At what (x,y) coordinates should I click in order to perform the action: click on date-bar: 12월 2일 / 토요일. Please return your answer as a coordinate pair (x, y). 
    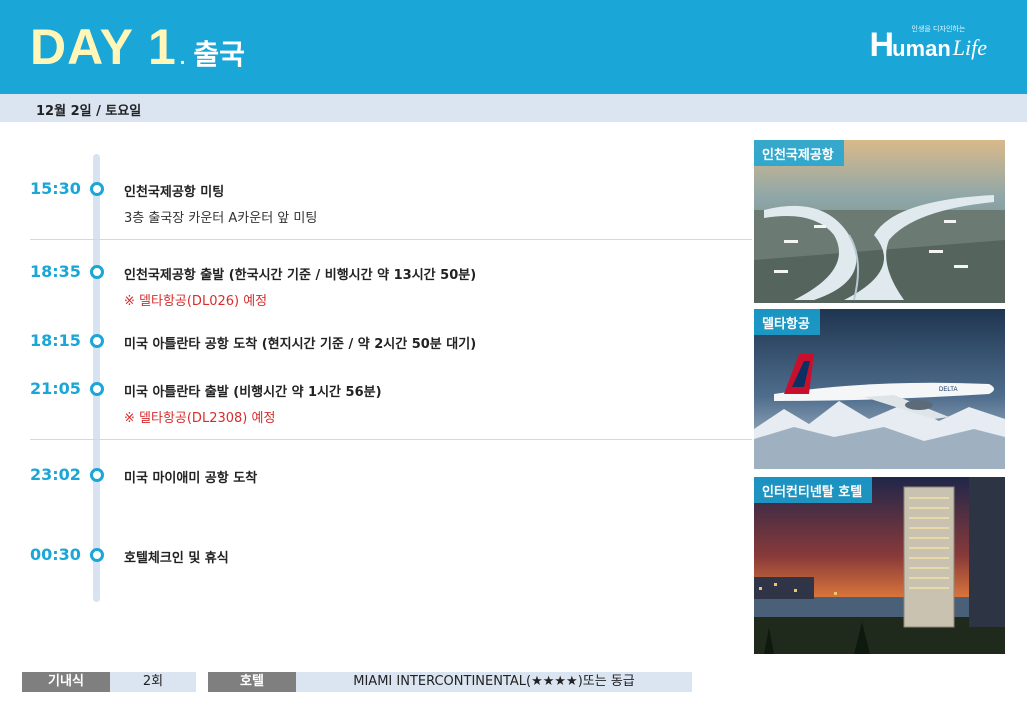
    Looking at the image, I should click on (513, 108).